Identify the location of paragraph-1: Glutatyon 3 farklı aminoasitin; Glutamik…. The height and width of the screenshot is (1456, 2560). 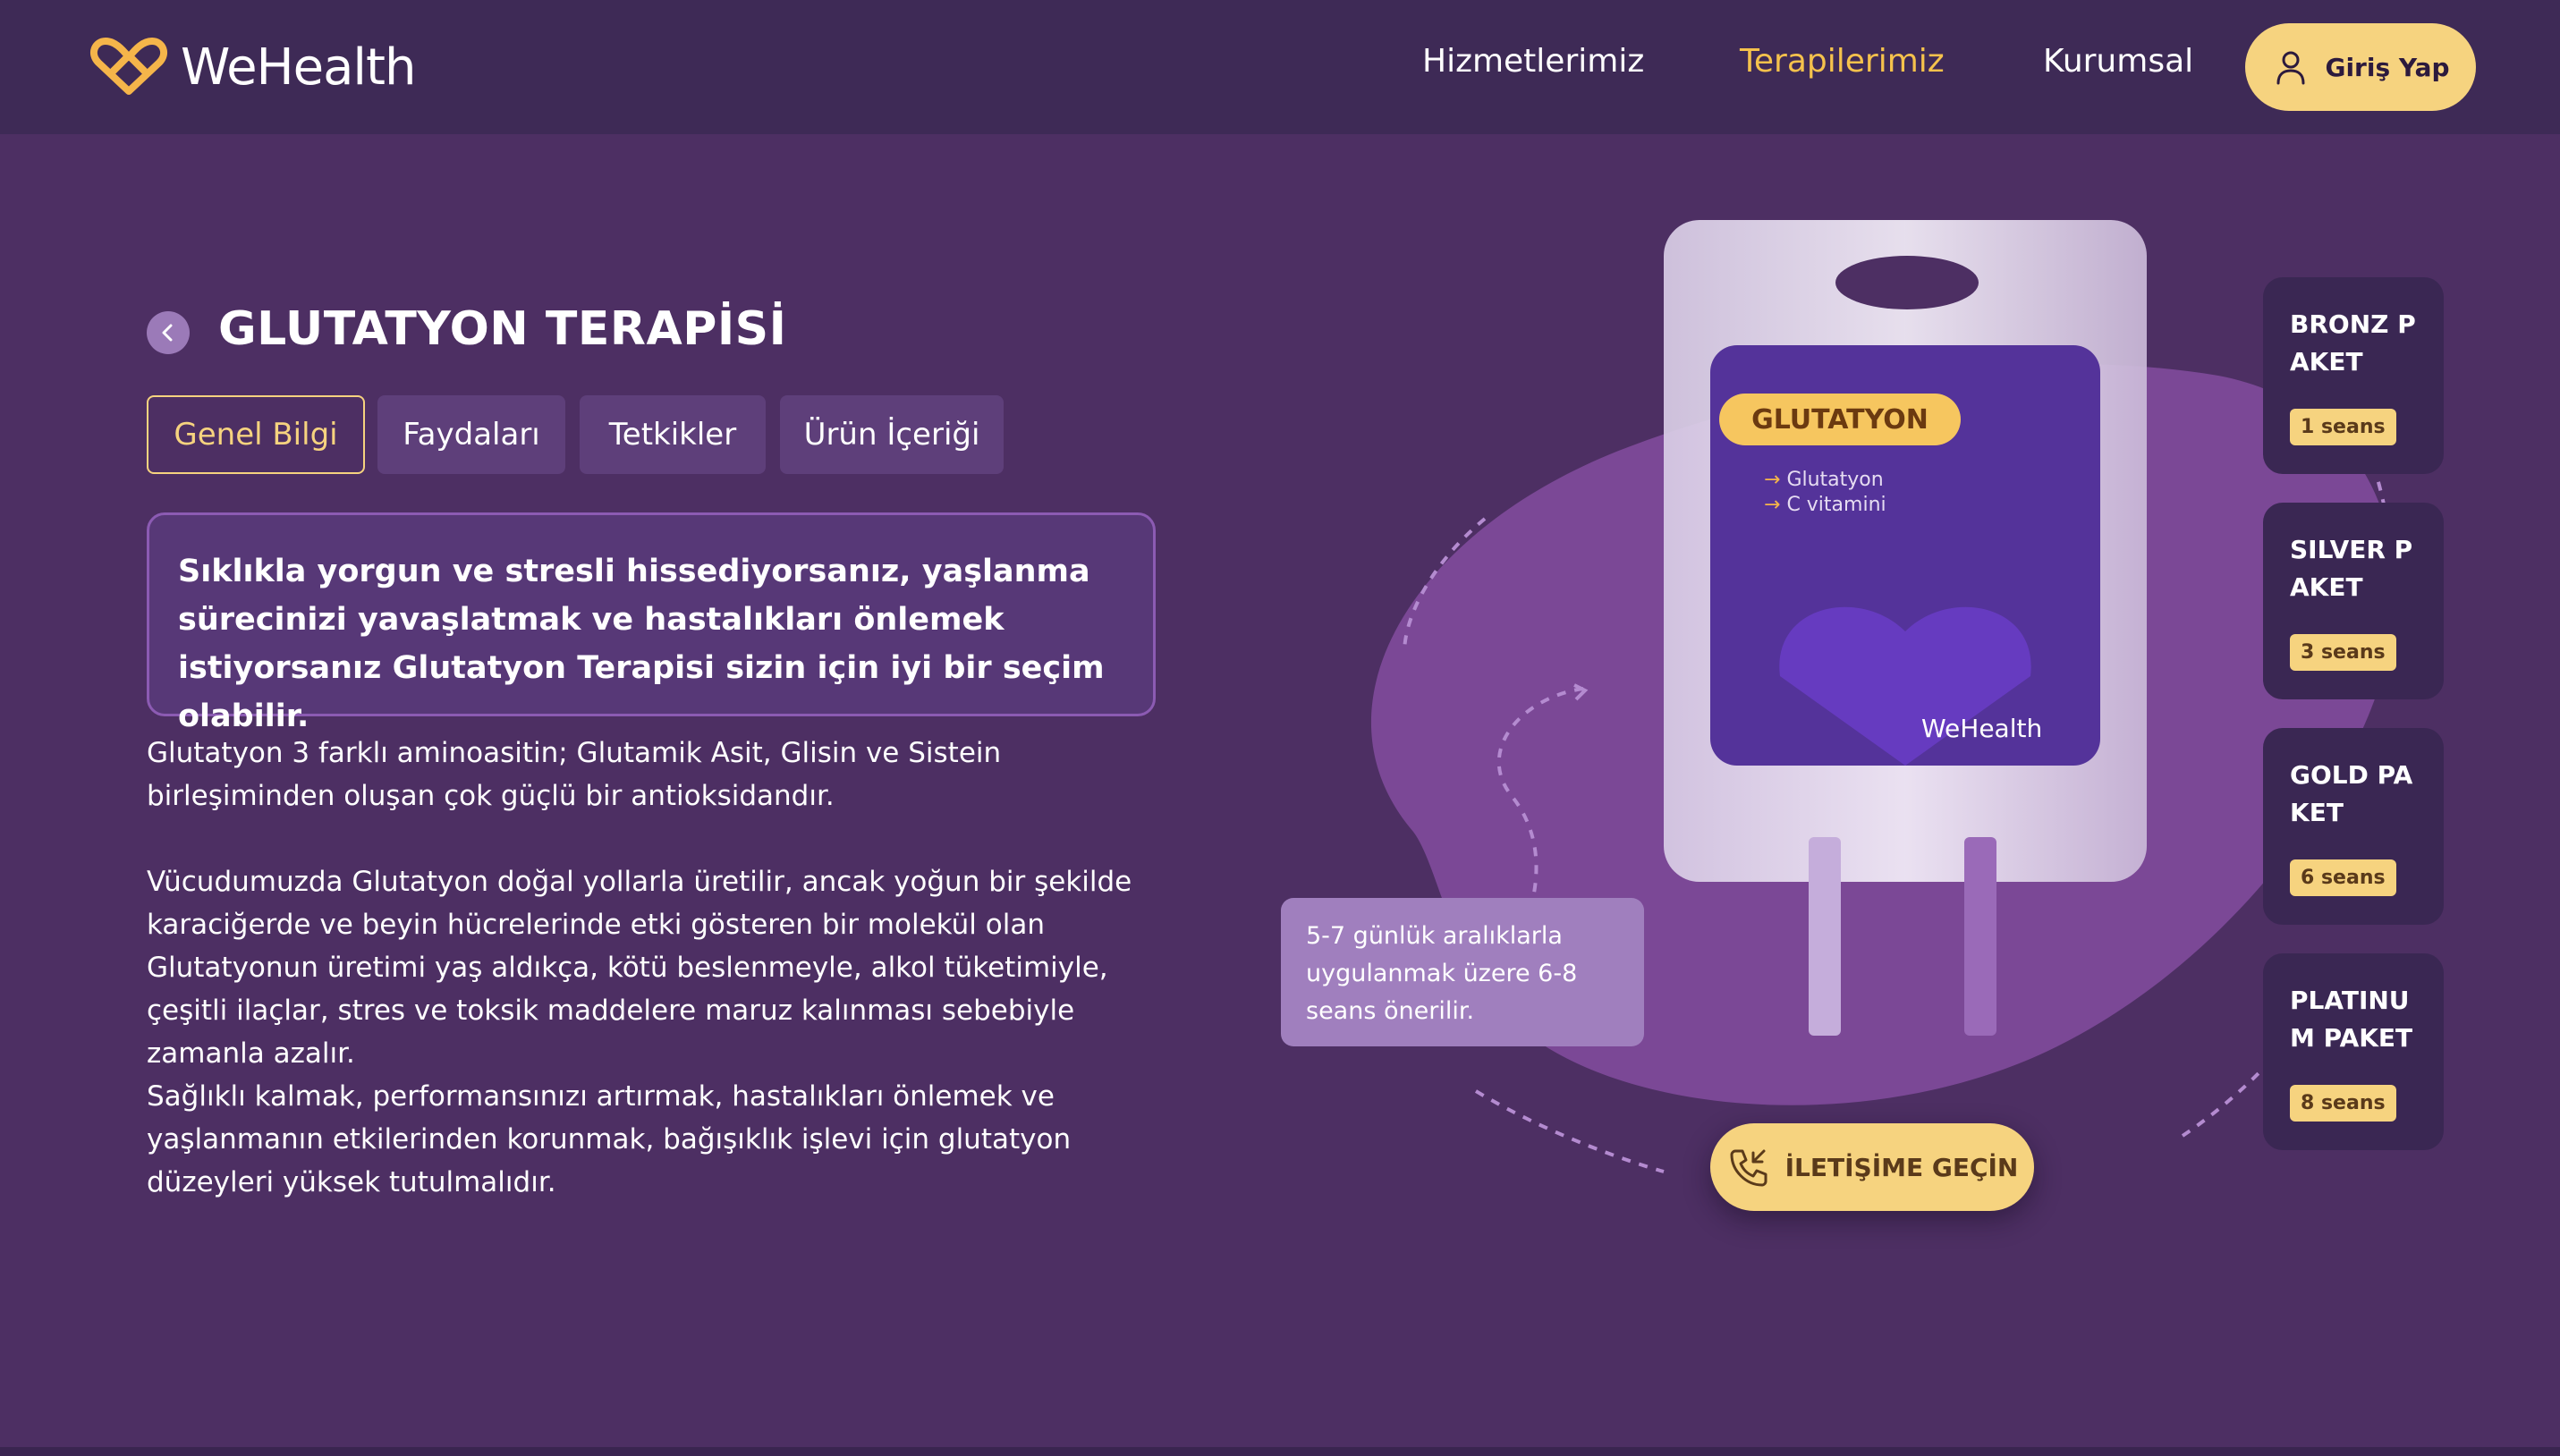
(574, 774).